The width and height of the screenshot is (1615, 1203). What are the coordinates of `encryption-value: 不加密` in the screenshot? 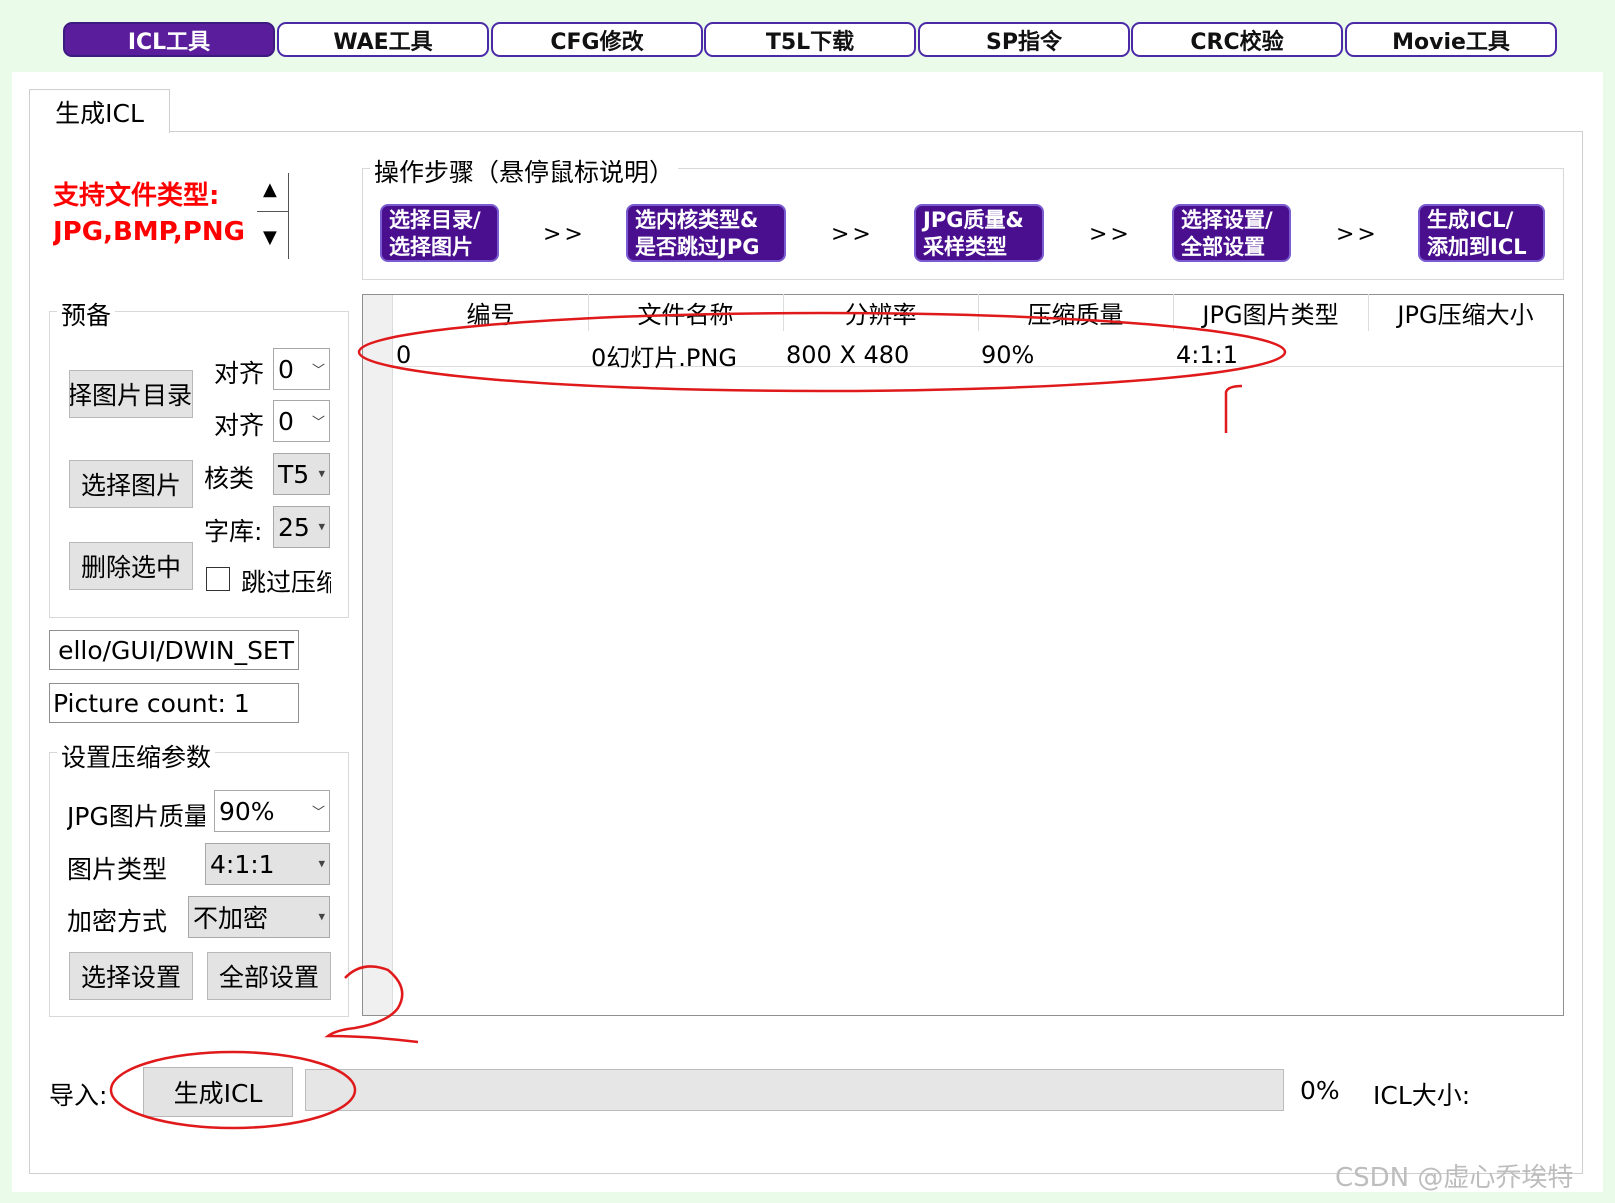 It's located at (231, 918).